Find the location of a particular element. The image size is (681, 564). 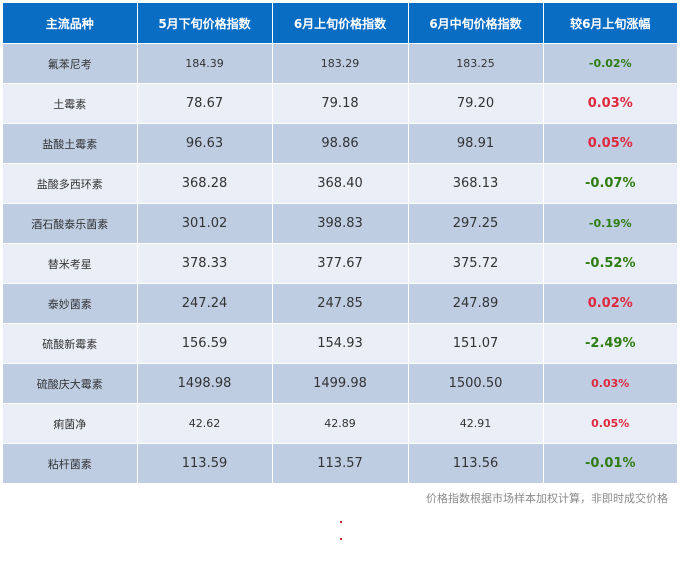

table-row: 硫酸新霉素 156.59 154.93 151.07 -2.49% is located at coordinates (340, 343).